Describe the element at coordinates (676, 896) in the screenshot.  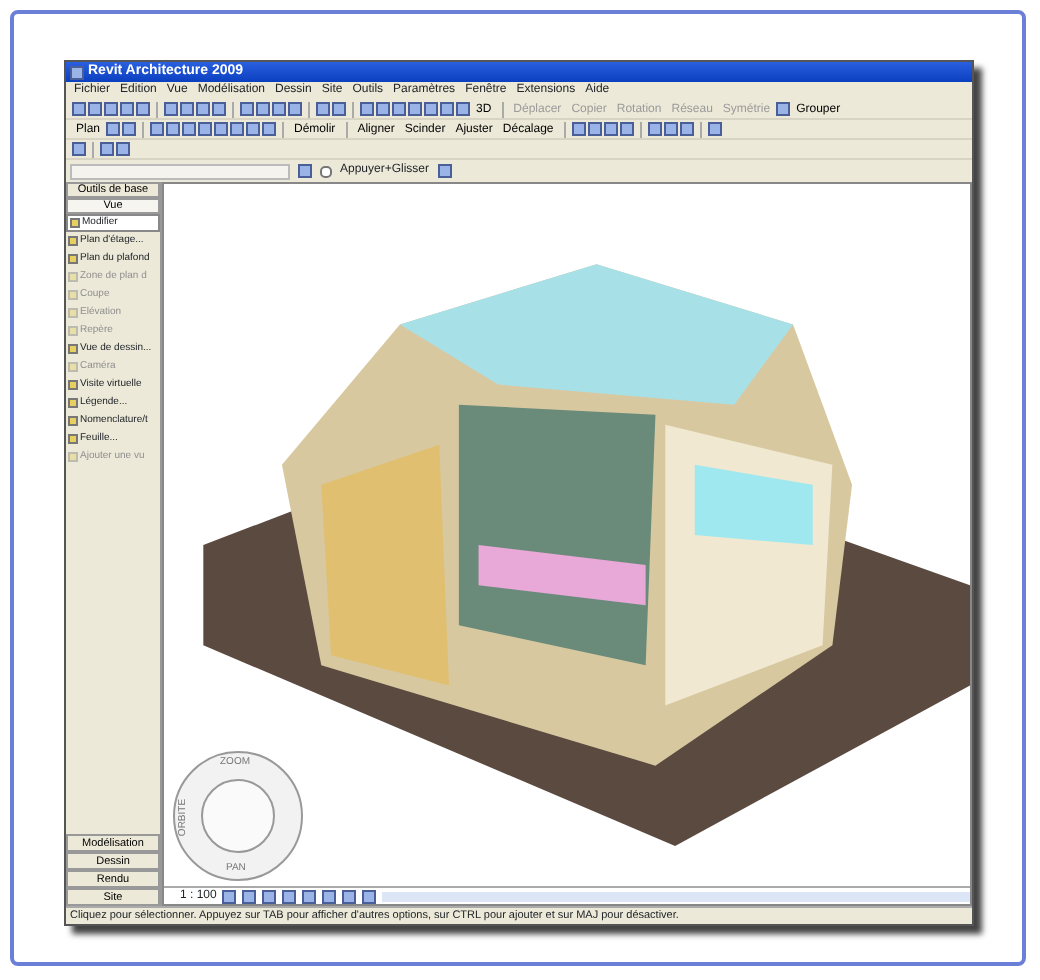
I see `horizontal-scrollbar` at that location.